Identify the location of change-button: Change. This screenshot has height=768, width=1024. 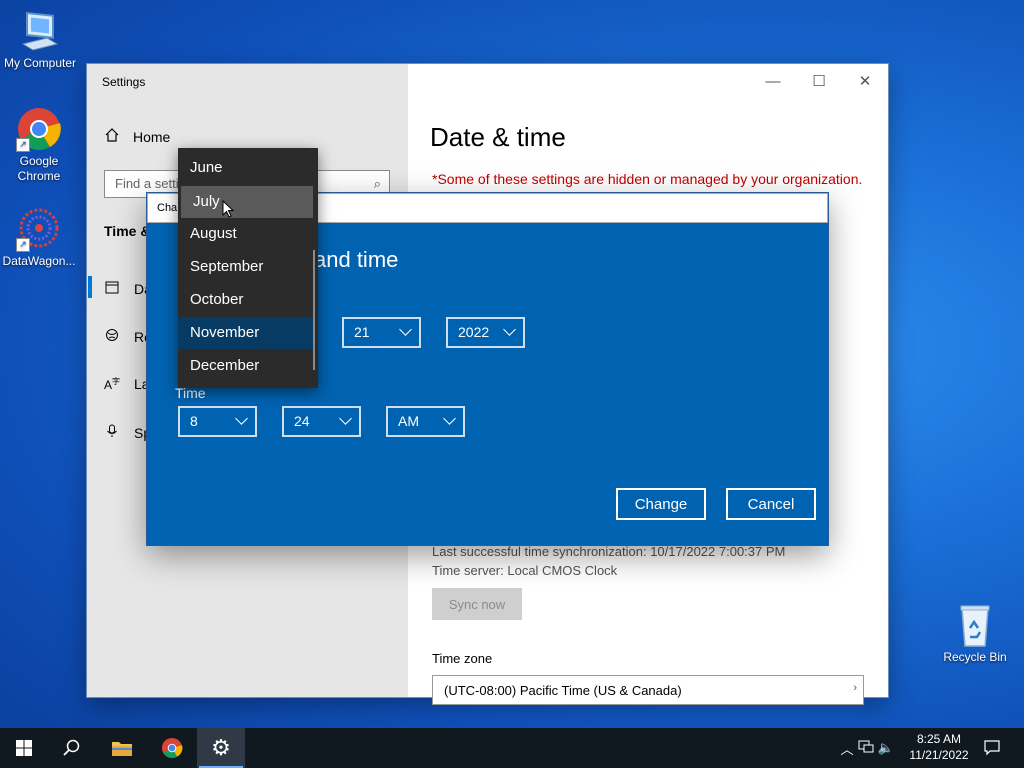
(661, 504).